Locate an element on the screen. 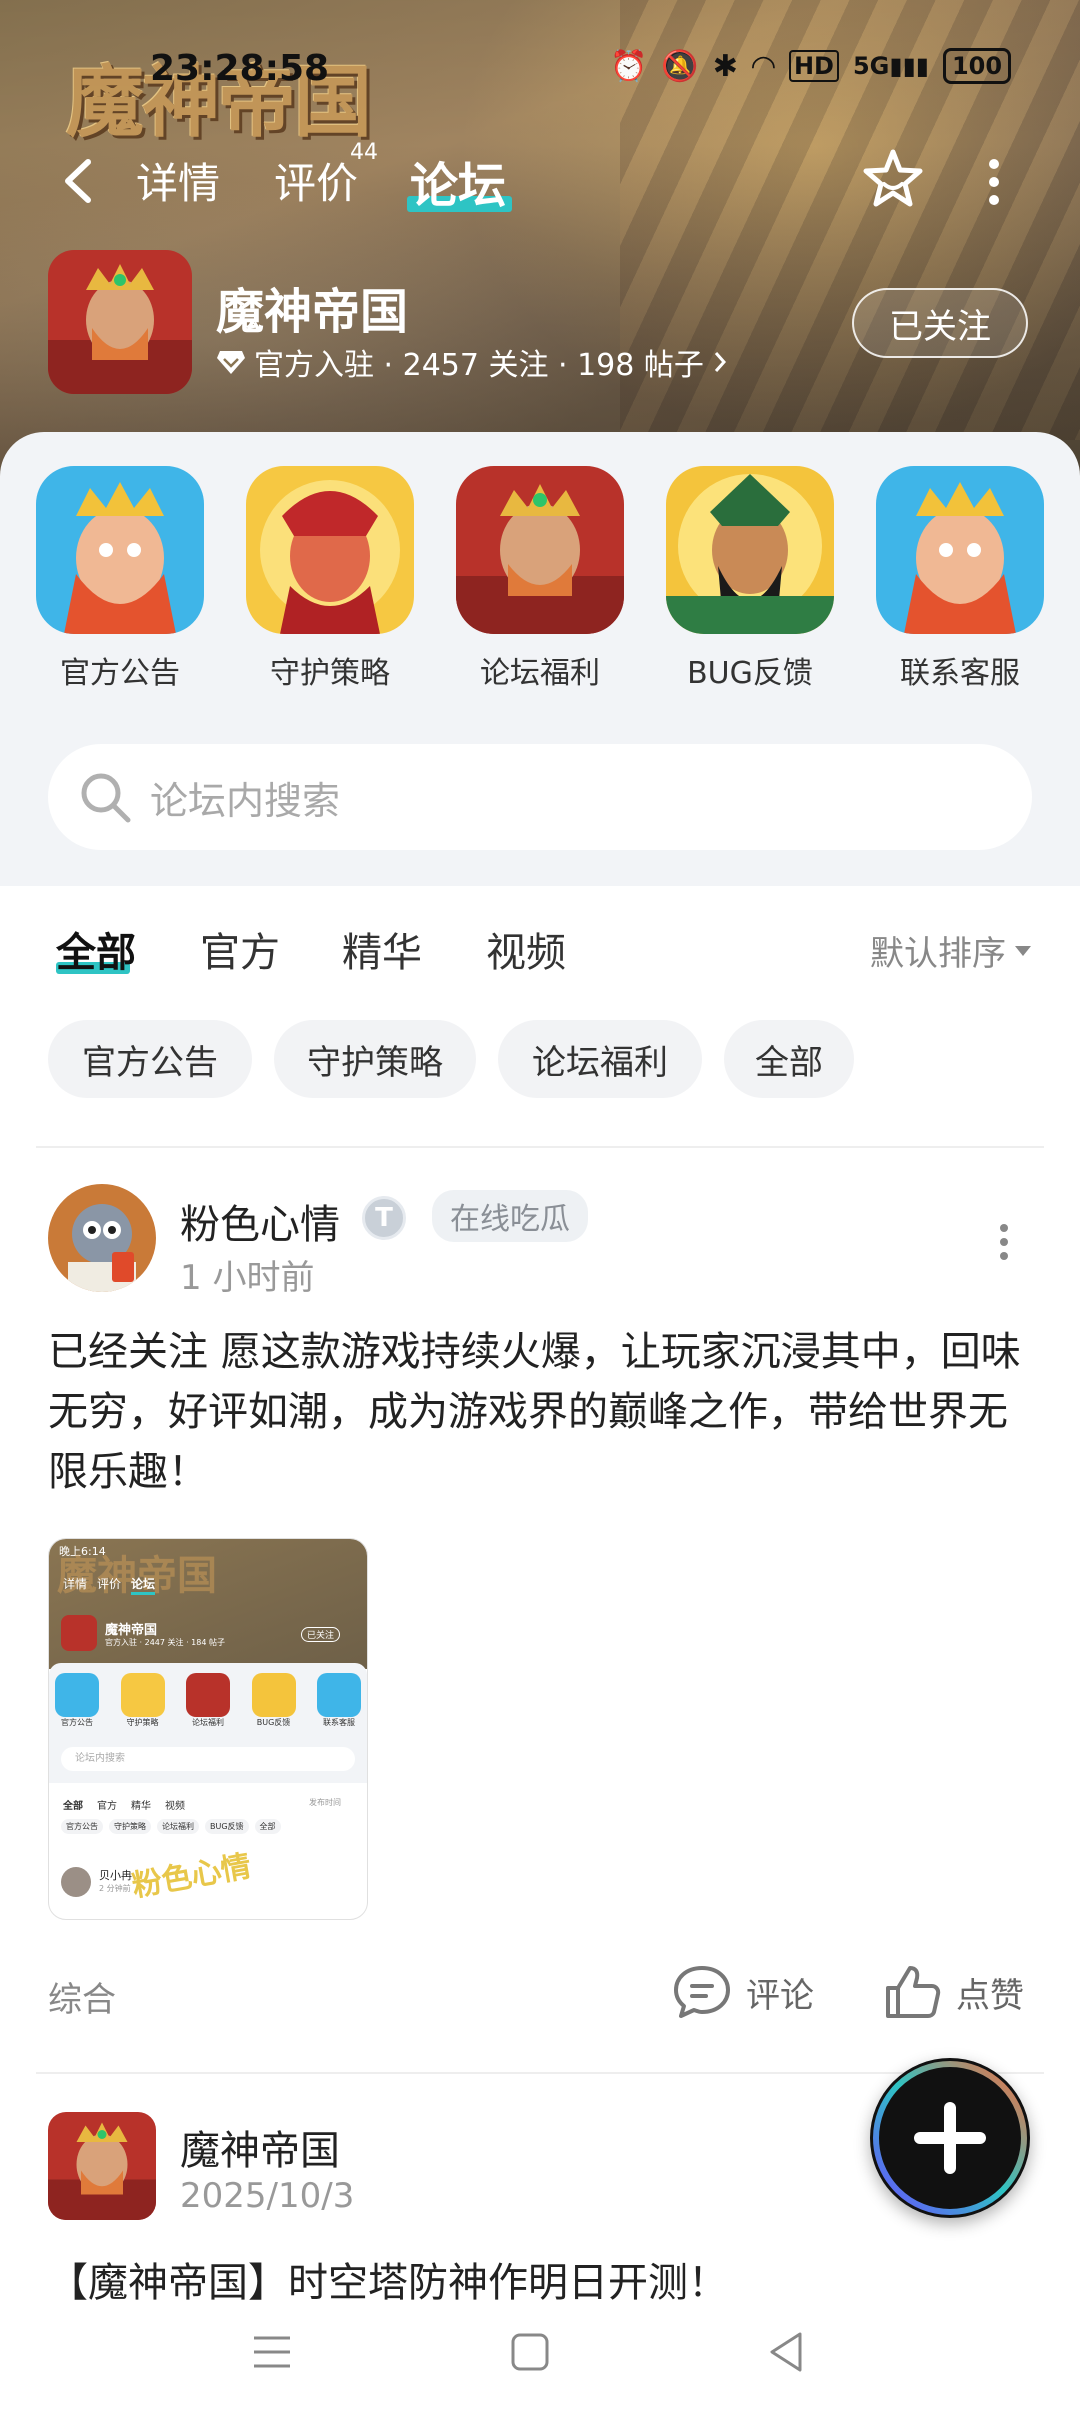 This screenshot has width=1080, height=2412. category-bug-feedback: BUG反馈 is located at coordinates (750, 579).